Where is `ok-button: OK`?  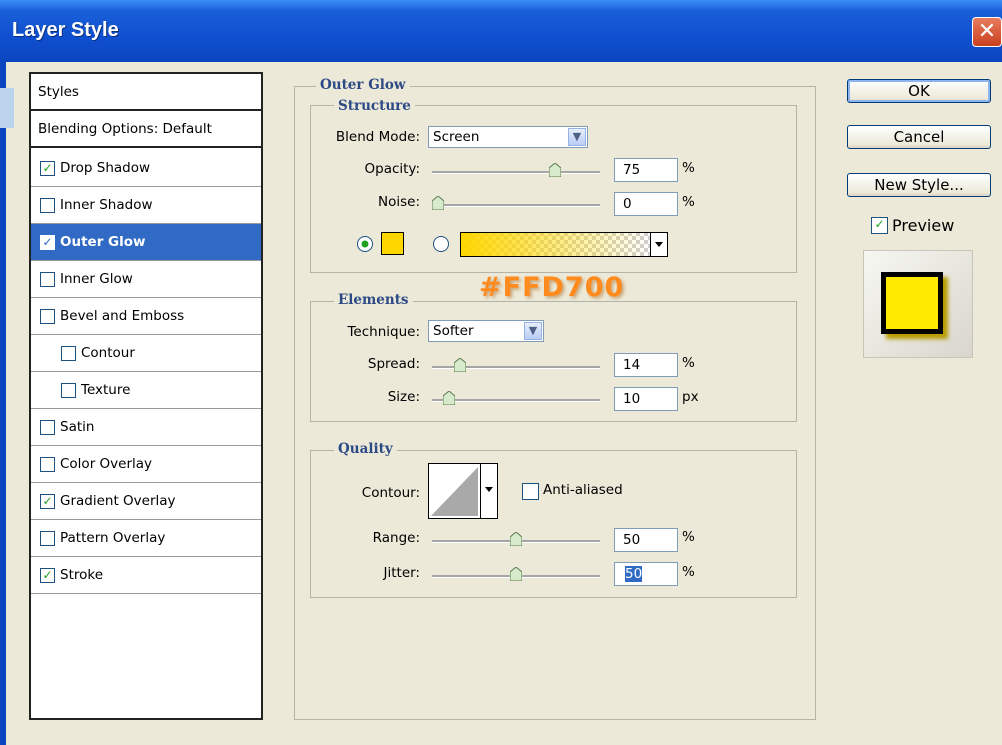
ok-button: OK is located at coordinates (919, 91).